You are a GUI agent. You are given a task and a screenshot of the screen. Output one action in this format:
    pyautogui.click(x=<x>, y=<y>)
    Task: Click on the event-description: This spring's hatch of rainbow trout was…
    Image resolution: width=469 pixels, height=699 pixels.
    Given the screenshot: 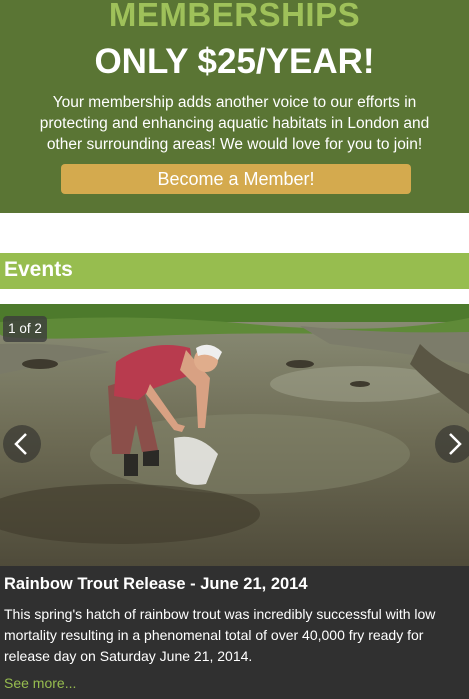 What is the action you would take?
    pyautogui.click(x=220, y=635)
    